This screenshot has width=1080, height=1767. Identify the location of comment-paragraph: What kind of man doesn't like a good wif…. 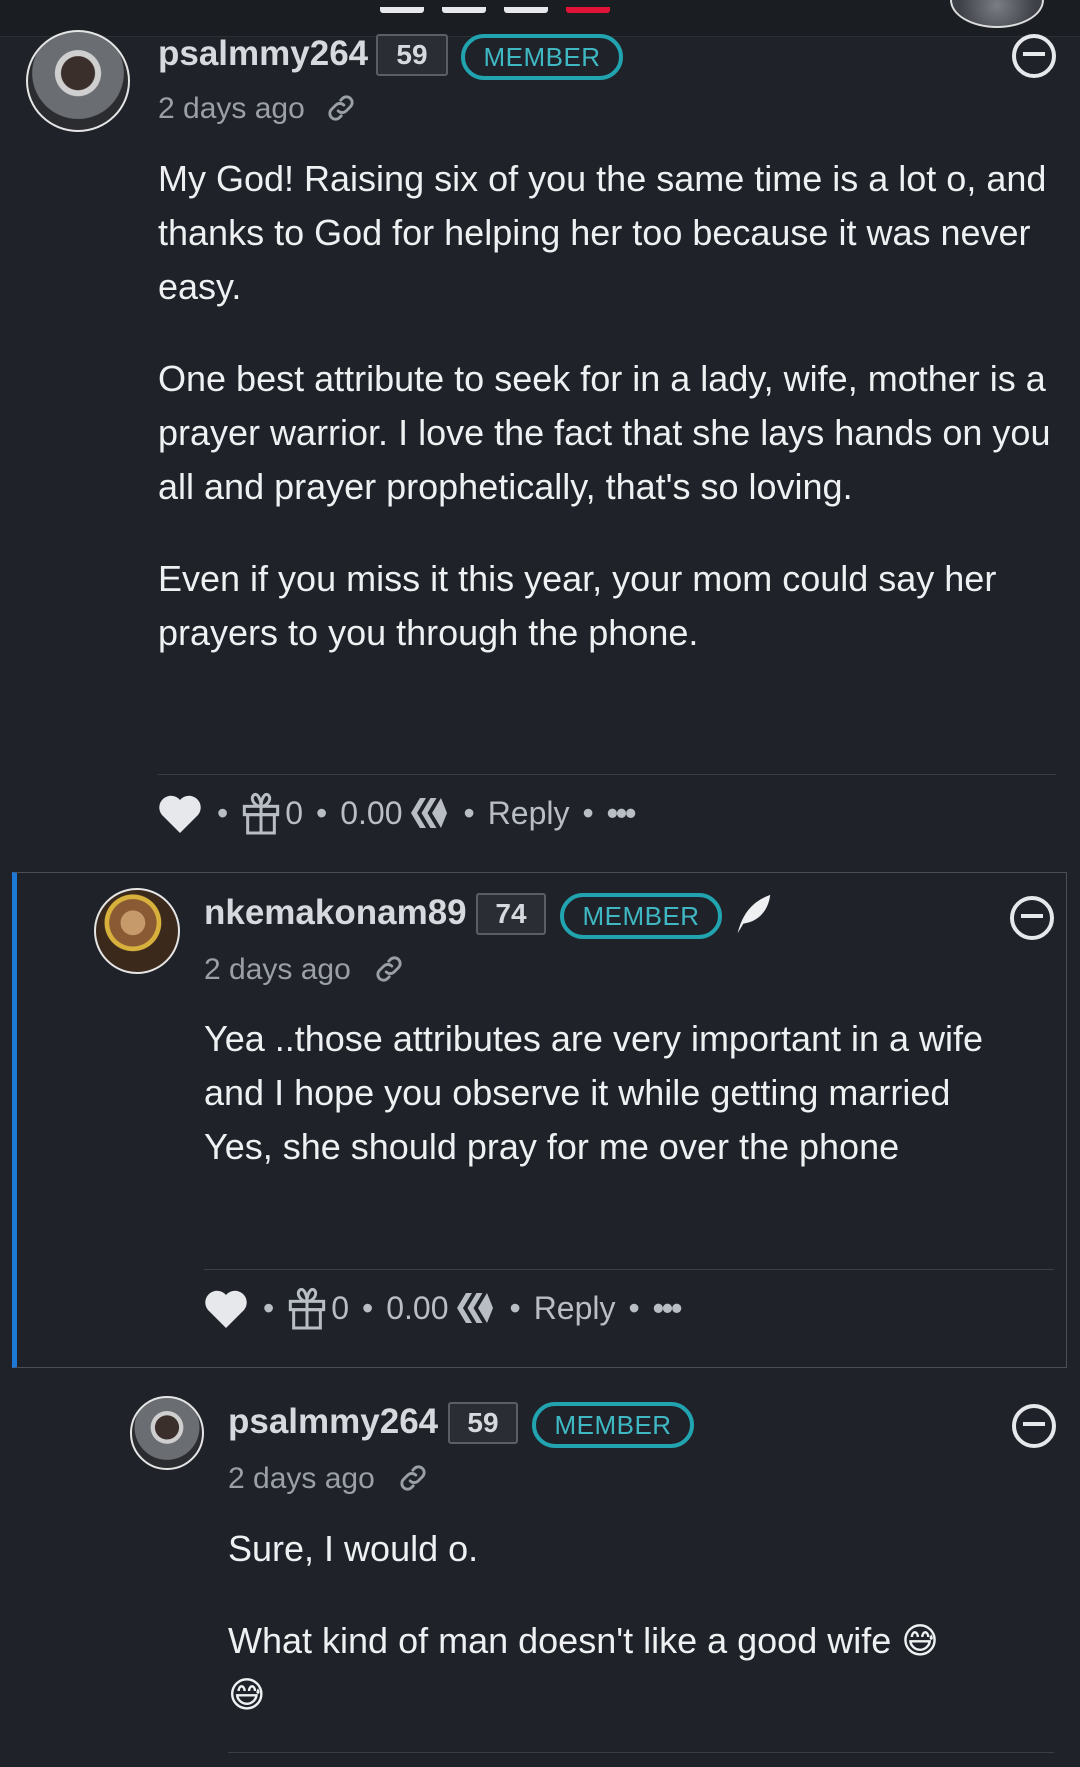
(583, 1640).